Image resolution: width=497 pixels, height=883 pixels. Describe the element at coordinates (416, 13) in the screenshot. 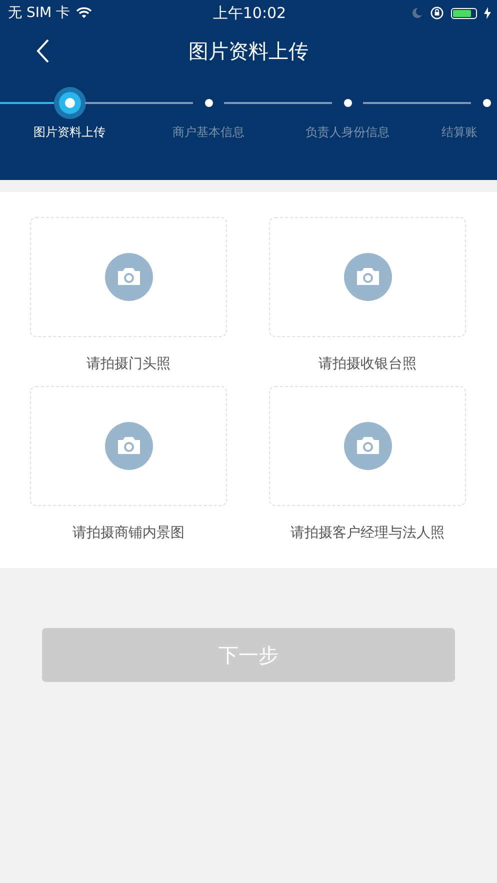

I see `moon-icon` at that location.